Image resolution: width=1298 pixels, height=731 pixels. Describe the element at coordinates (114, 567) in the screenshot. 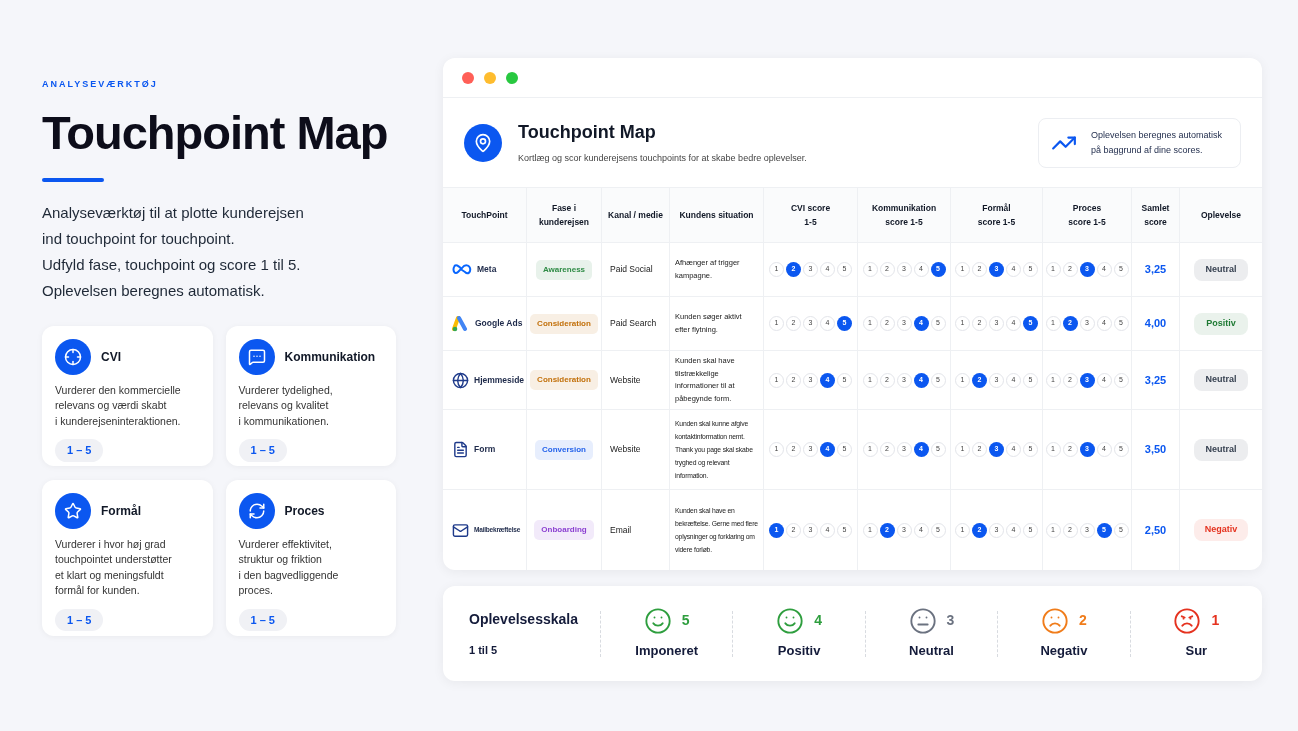

I see `card-description: Vurderer i hvor høj grad touchpointet understøtter et klart og meningsfuldt formål for kunden.` at that location.